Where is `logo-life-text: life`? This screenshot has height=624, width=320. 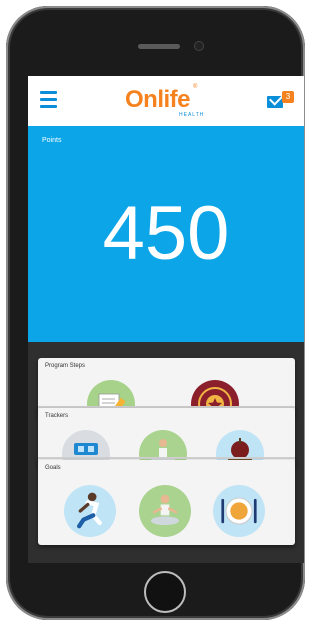 logo-life-text: life is located at coordinates (174, 99).